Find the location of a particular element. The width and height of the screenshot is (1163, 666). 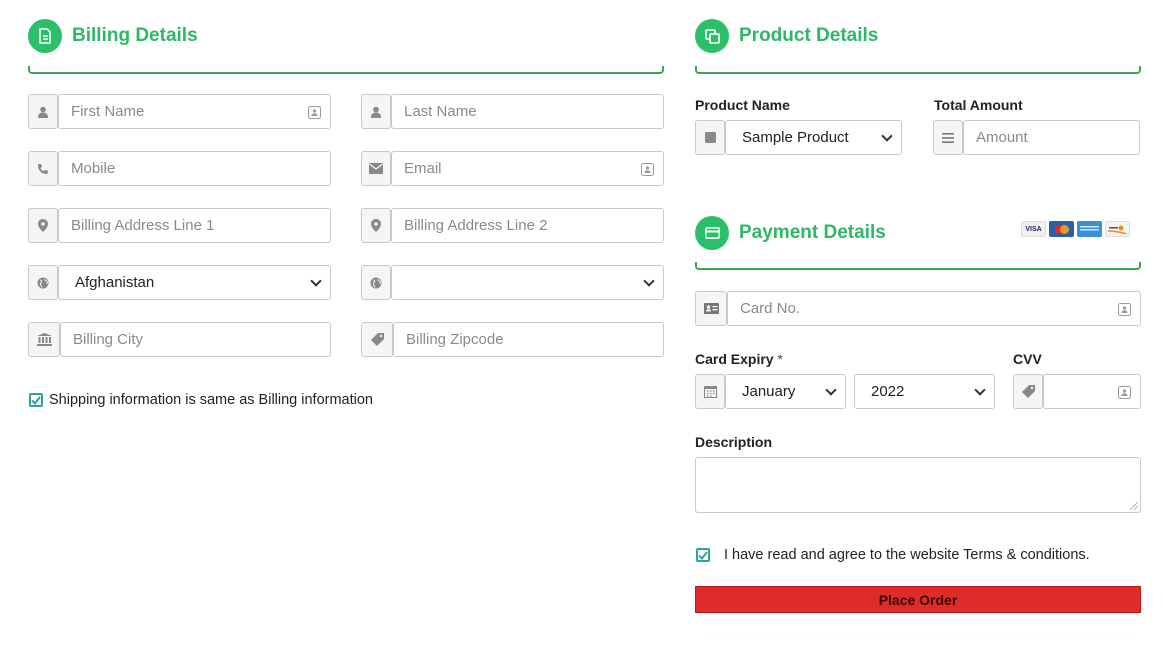

country-value: Afghanistan is located at coordinates (115, 282).